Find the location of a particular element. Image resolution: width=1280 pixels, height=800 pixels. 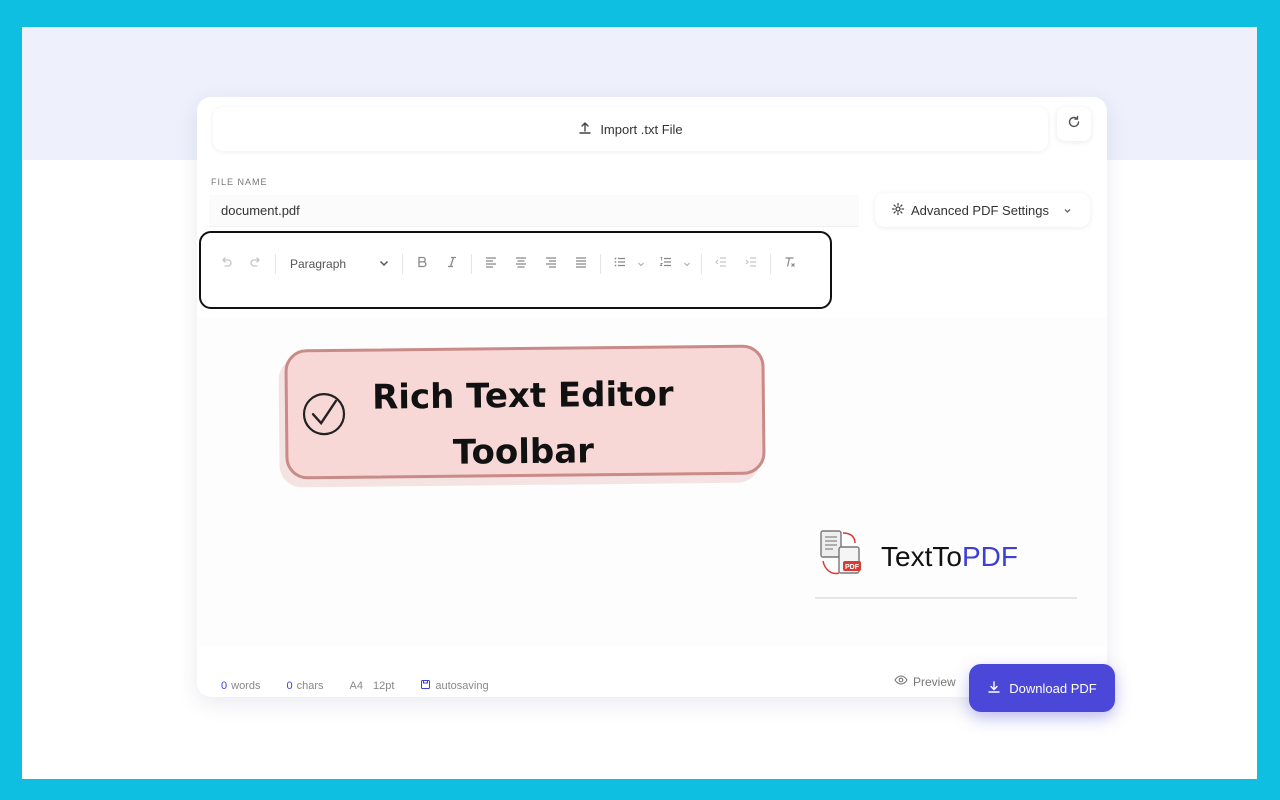

numbered-list-button is located at coordinates (666, 264).